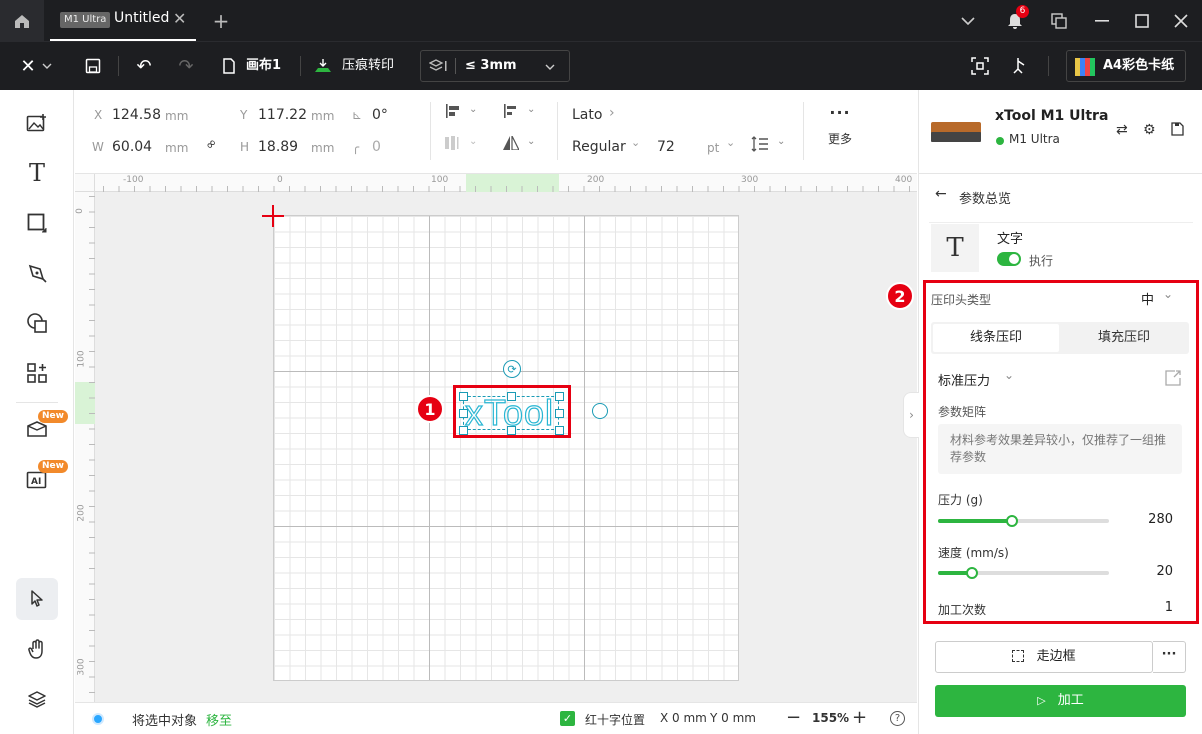 Image resolution: width=1202 pixels, height=734 pixels. I want to click on pressure-slider-knob, so click(1012, 521).